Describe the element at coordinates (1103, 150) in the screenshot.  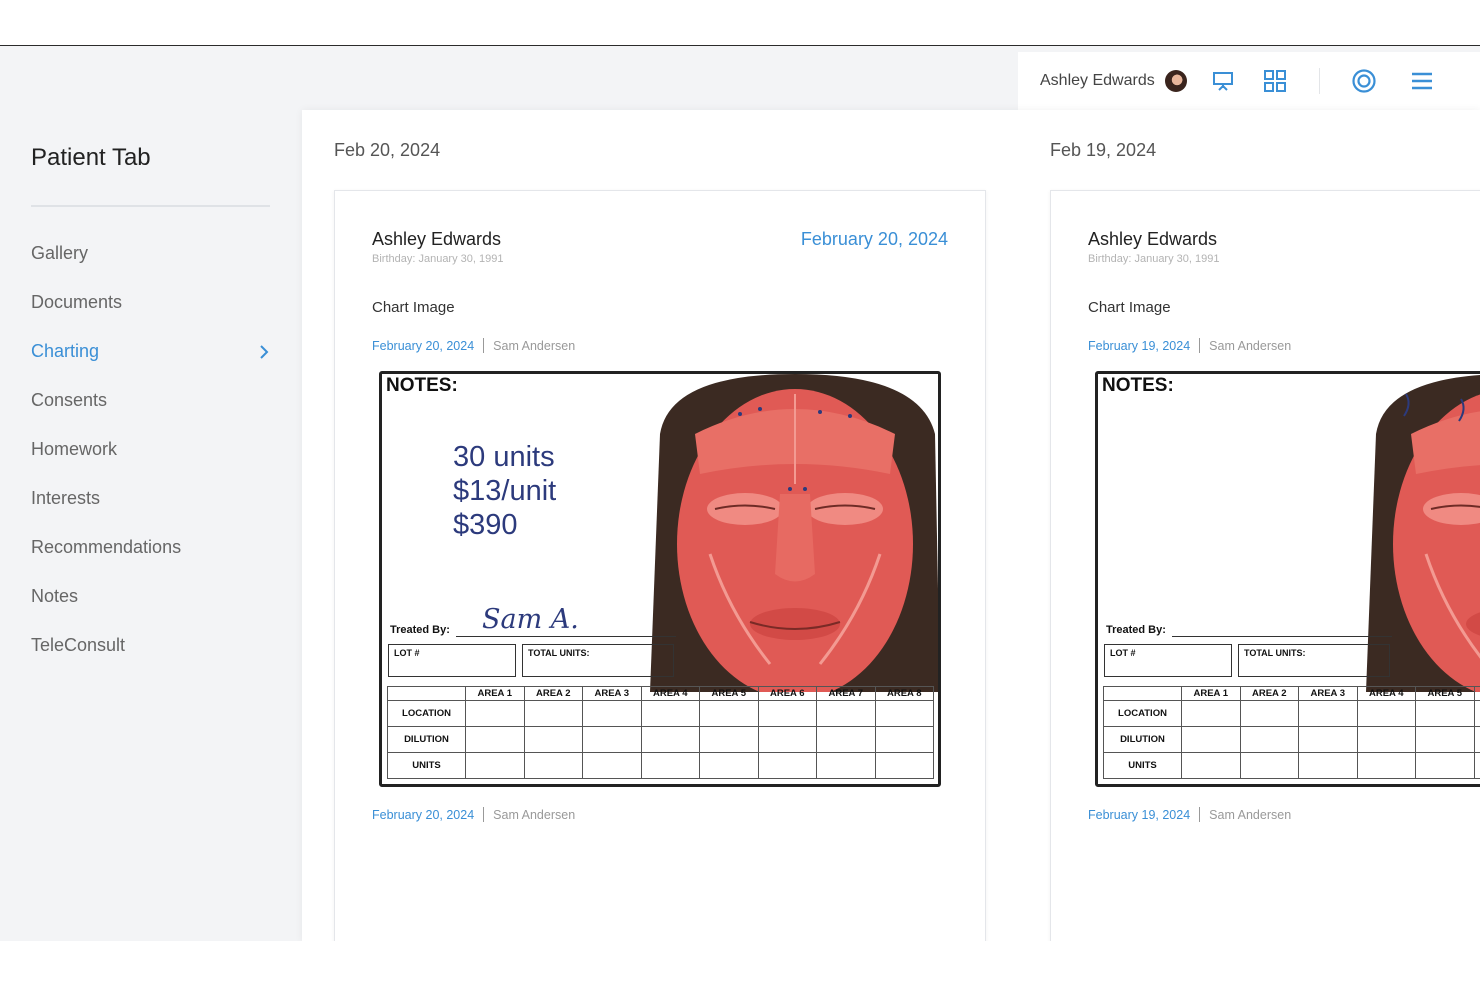
I see `date-heading: Feb 19, 2024` at that location.